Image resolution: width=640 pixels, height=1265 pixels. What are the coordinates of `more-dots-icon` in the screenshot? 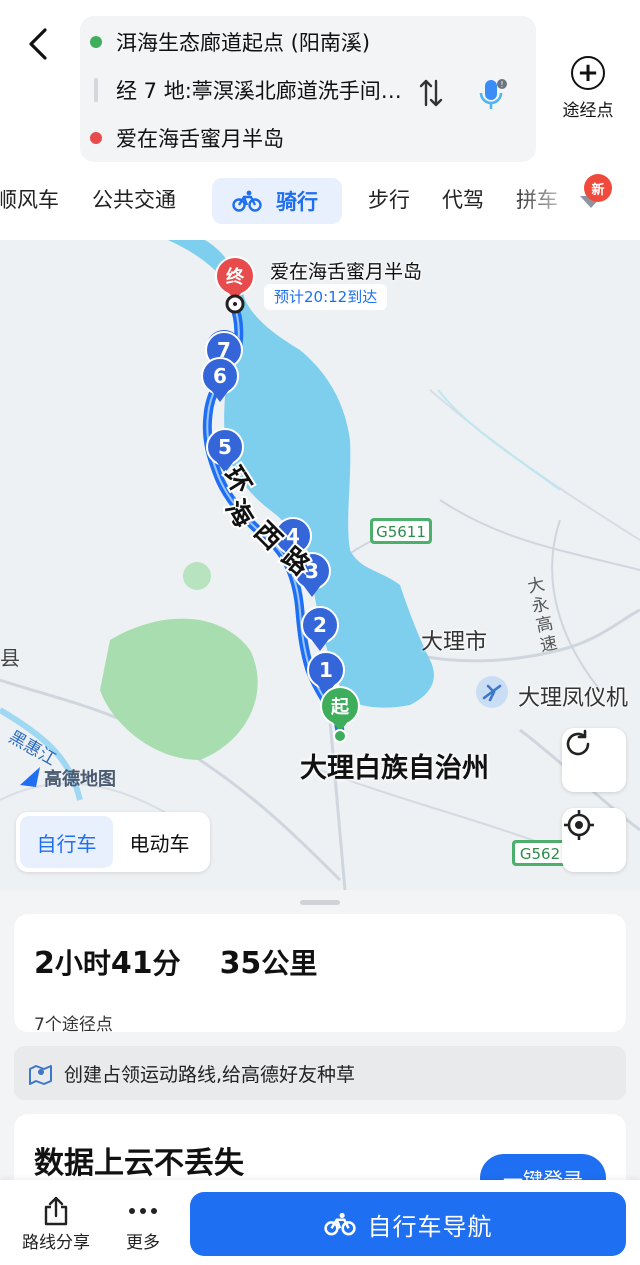 It's located at (143, 1211).